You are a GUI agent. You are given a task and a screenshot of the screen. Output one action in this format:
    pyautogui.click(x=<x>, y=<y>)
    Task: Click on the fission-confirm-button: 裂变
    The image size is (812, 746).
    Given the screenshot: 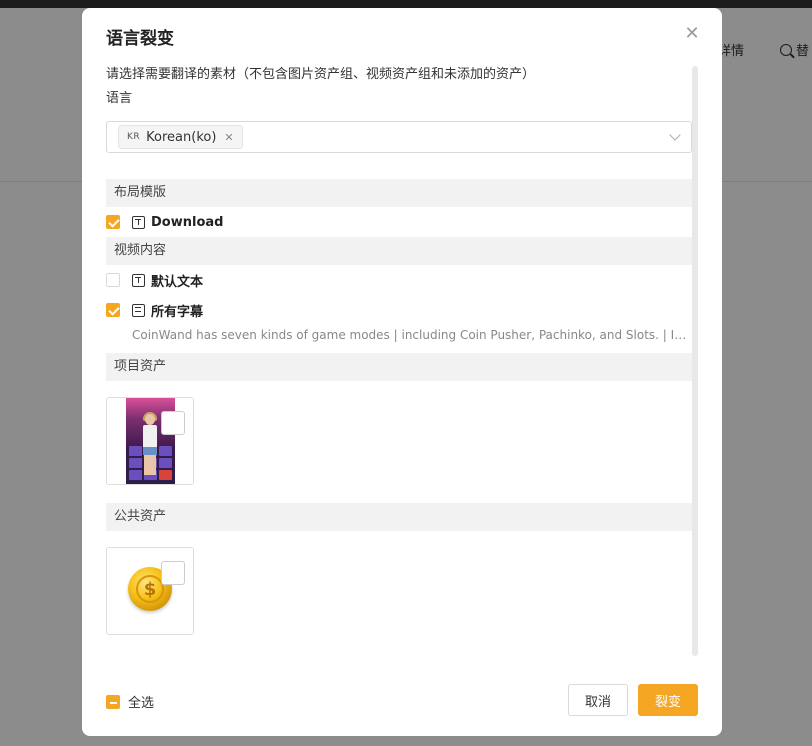 What is the action you would take?
    pyautogui.click(x=668, y=700)
    